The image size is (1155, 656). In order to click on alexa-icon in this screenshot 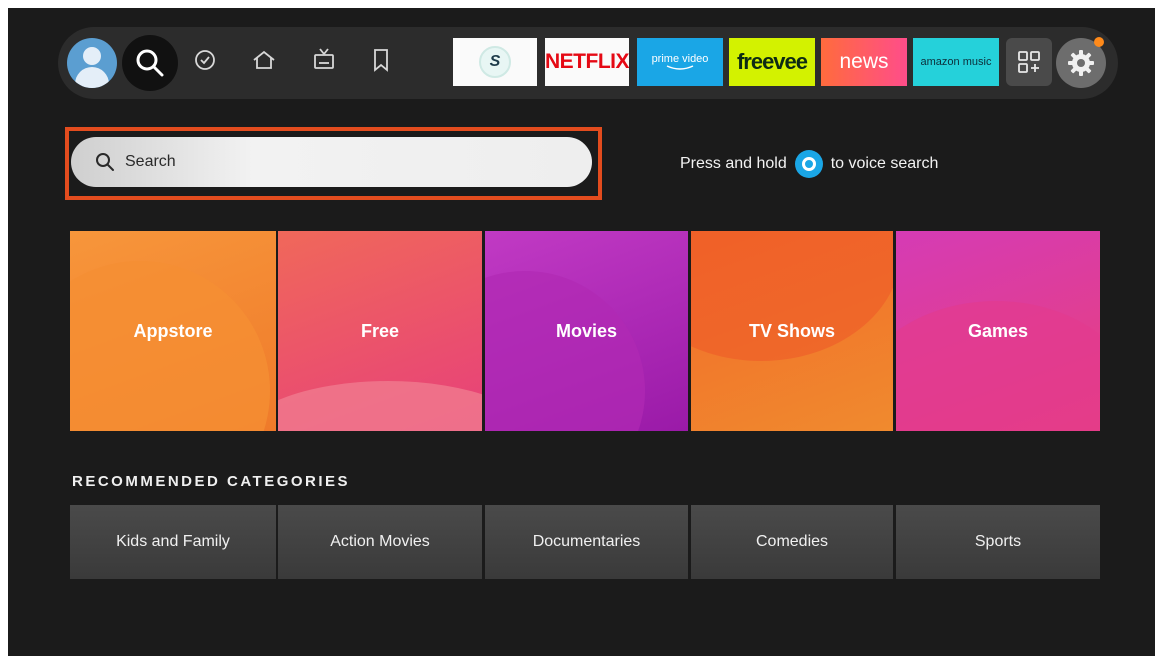, I will do `click(808, 164)`.